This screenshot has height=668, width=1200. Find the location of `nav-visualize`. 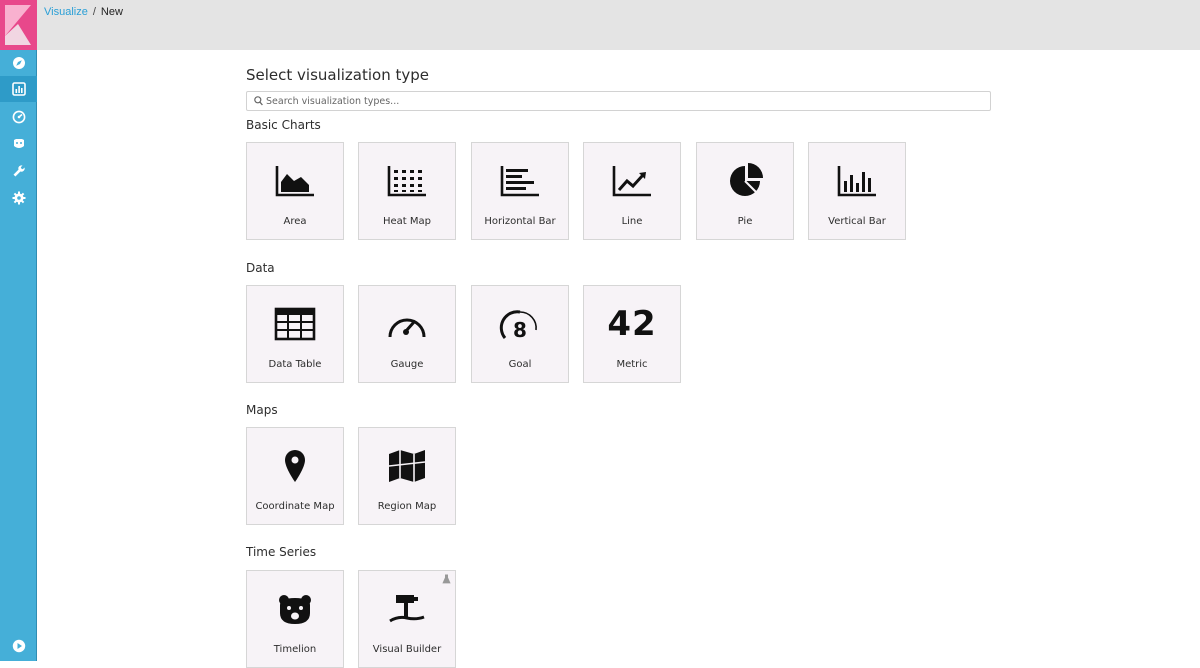

nav-visualize is located at coordinates (18, 89).